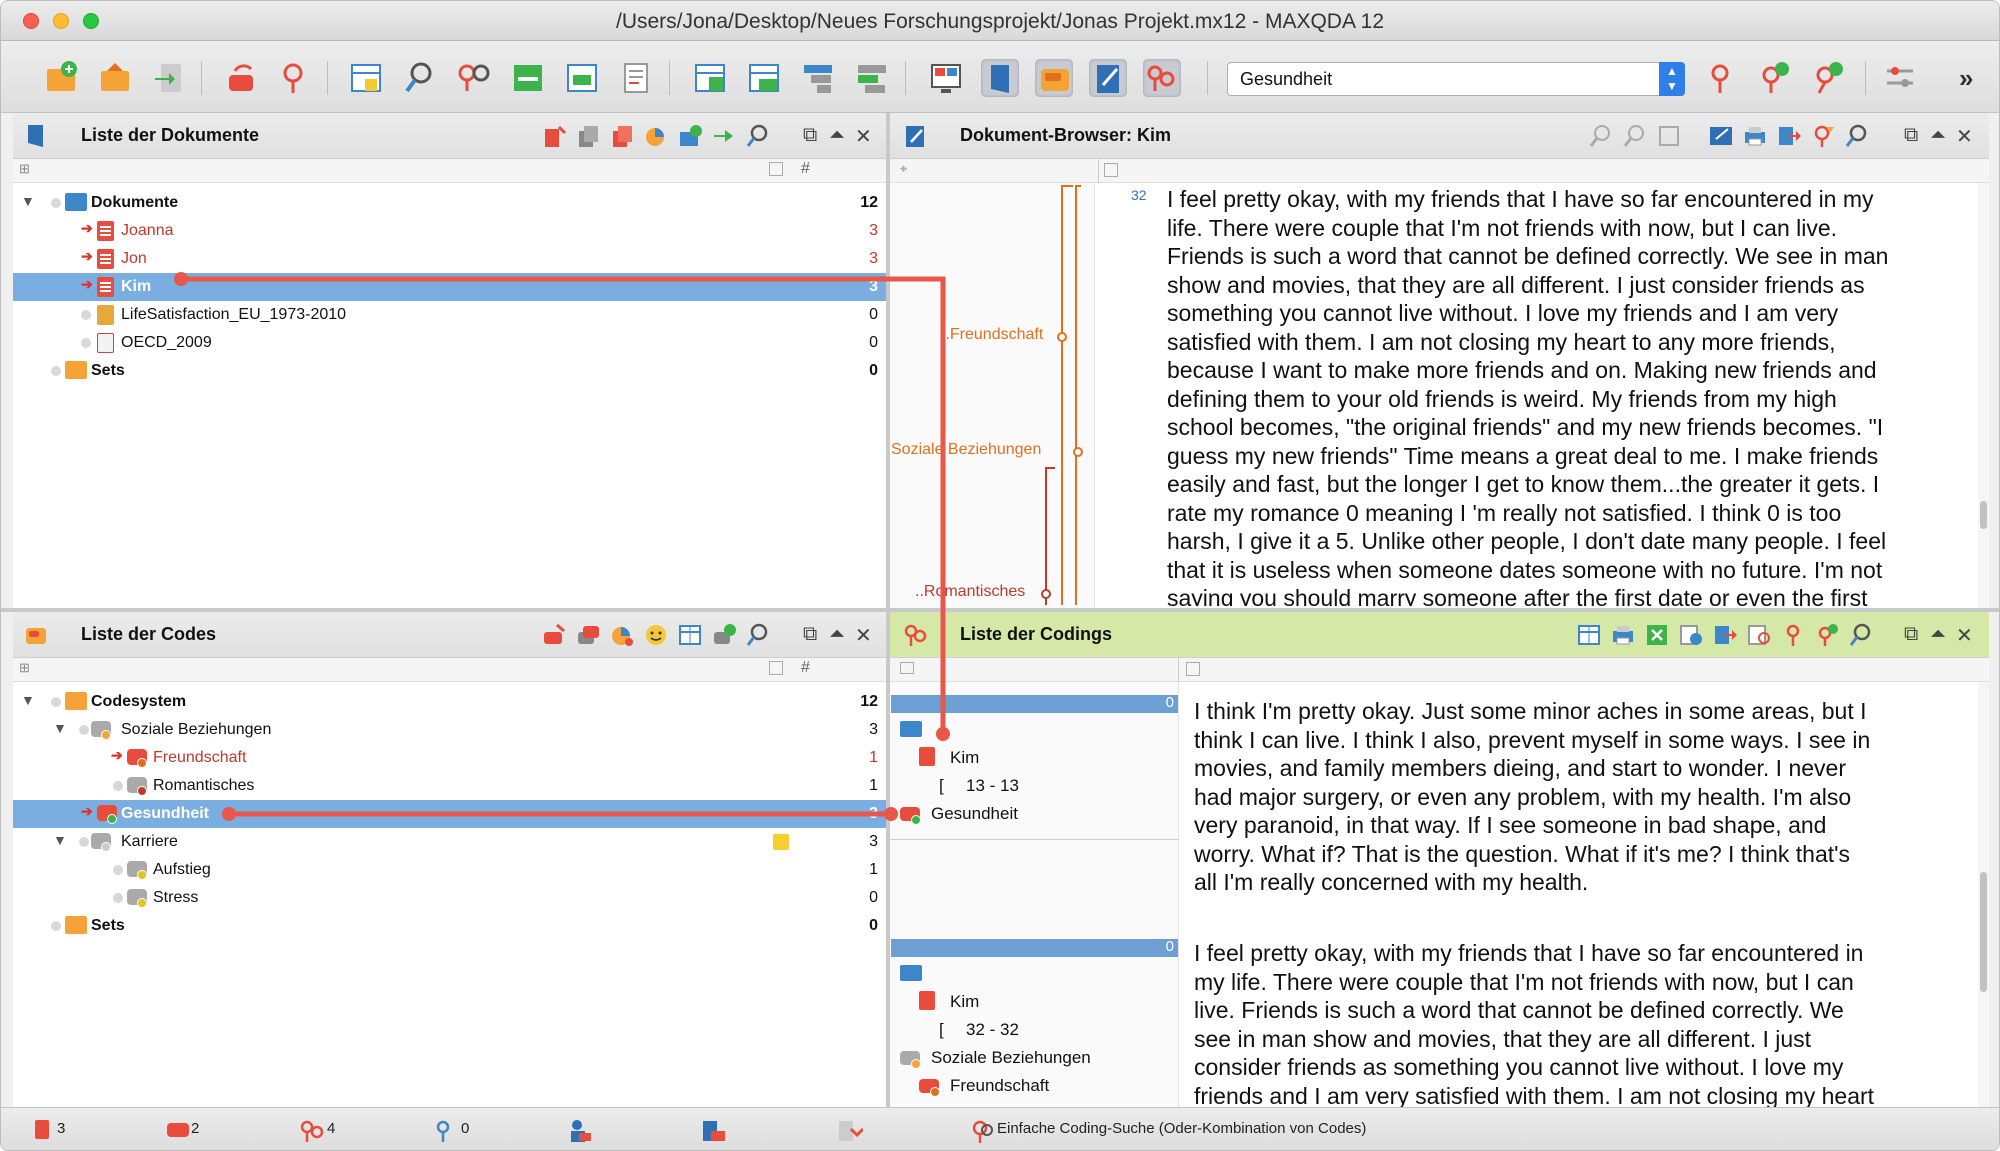  I want to click on coding-code-name: Freundschaft, so click(999, 1086).